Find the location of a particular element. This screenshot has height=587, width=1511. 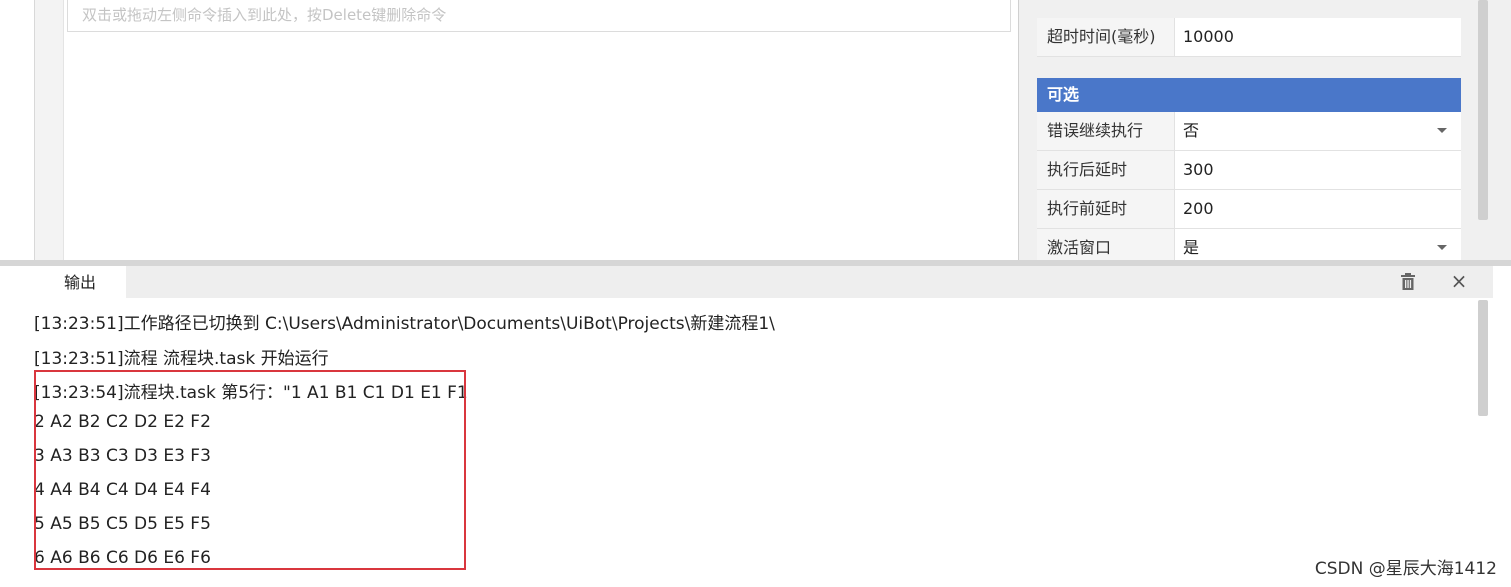

prop-row-delay-before: 执行前延时 200 is located at coordinates (1249, 209).